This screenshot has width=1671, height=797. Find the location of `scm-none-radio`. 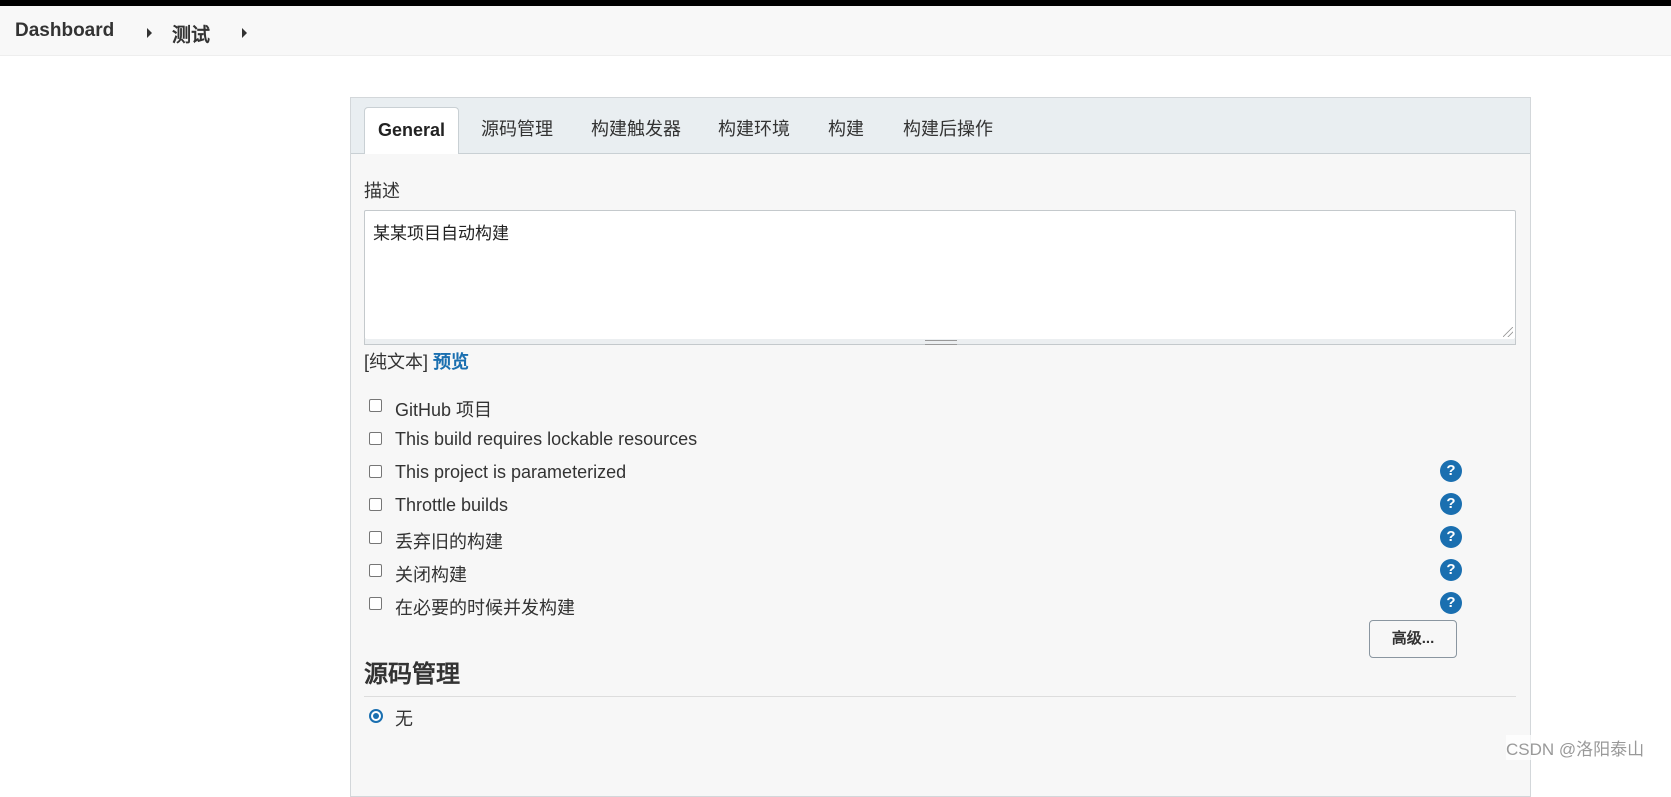

scm-none-radio is located at coordinates (376, 716).